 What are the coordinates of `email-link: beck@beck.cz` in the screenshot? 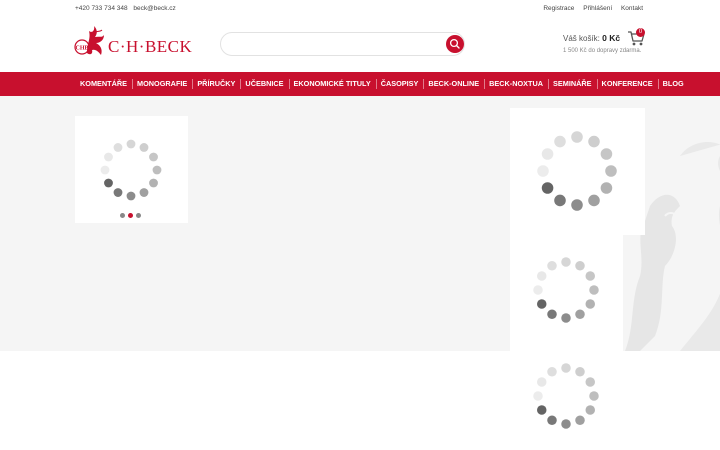 It's located at (154, 8).